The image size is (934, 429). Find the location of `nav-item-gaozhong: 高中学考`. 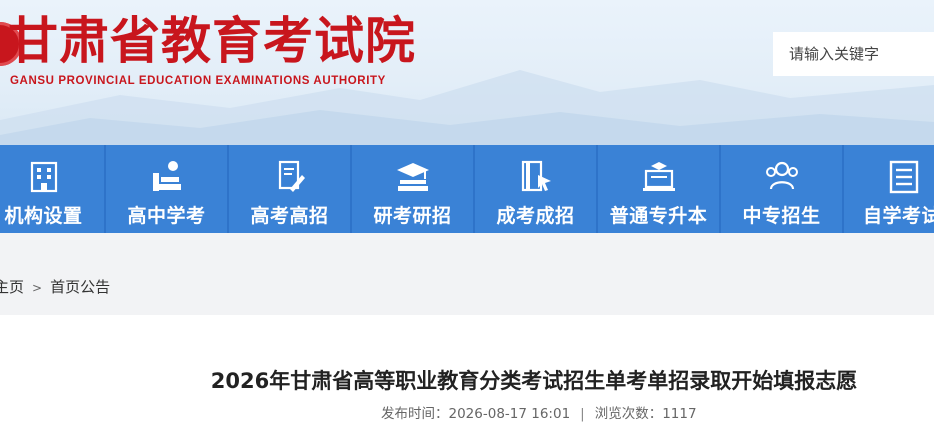

nav-item-gaozhong: 高中学考 is located at coordinates (166, 189).